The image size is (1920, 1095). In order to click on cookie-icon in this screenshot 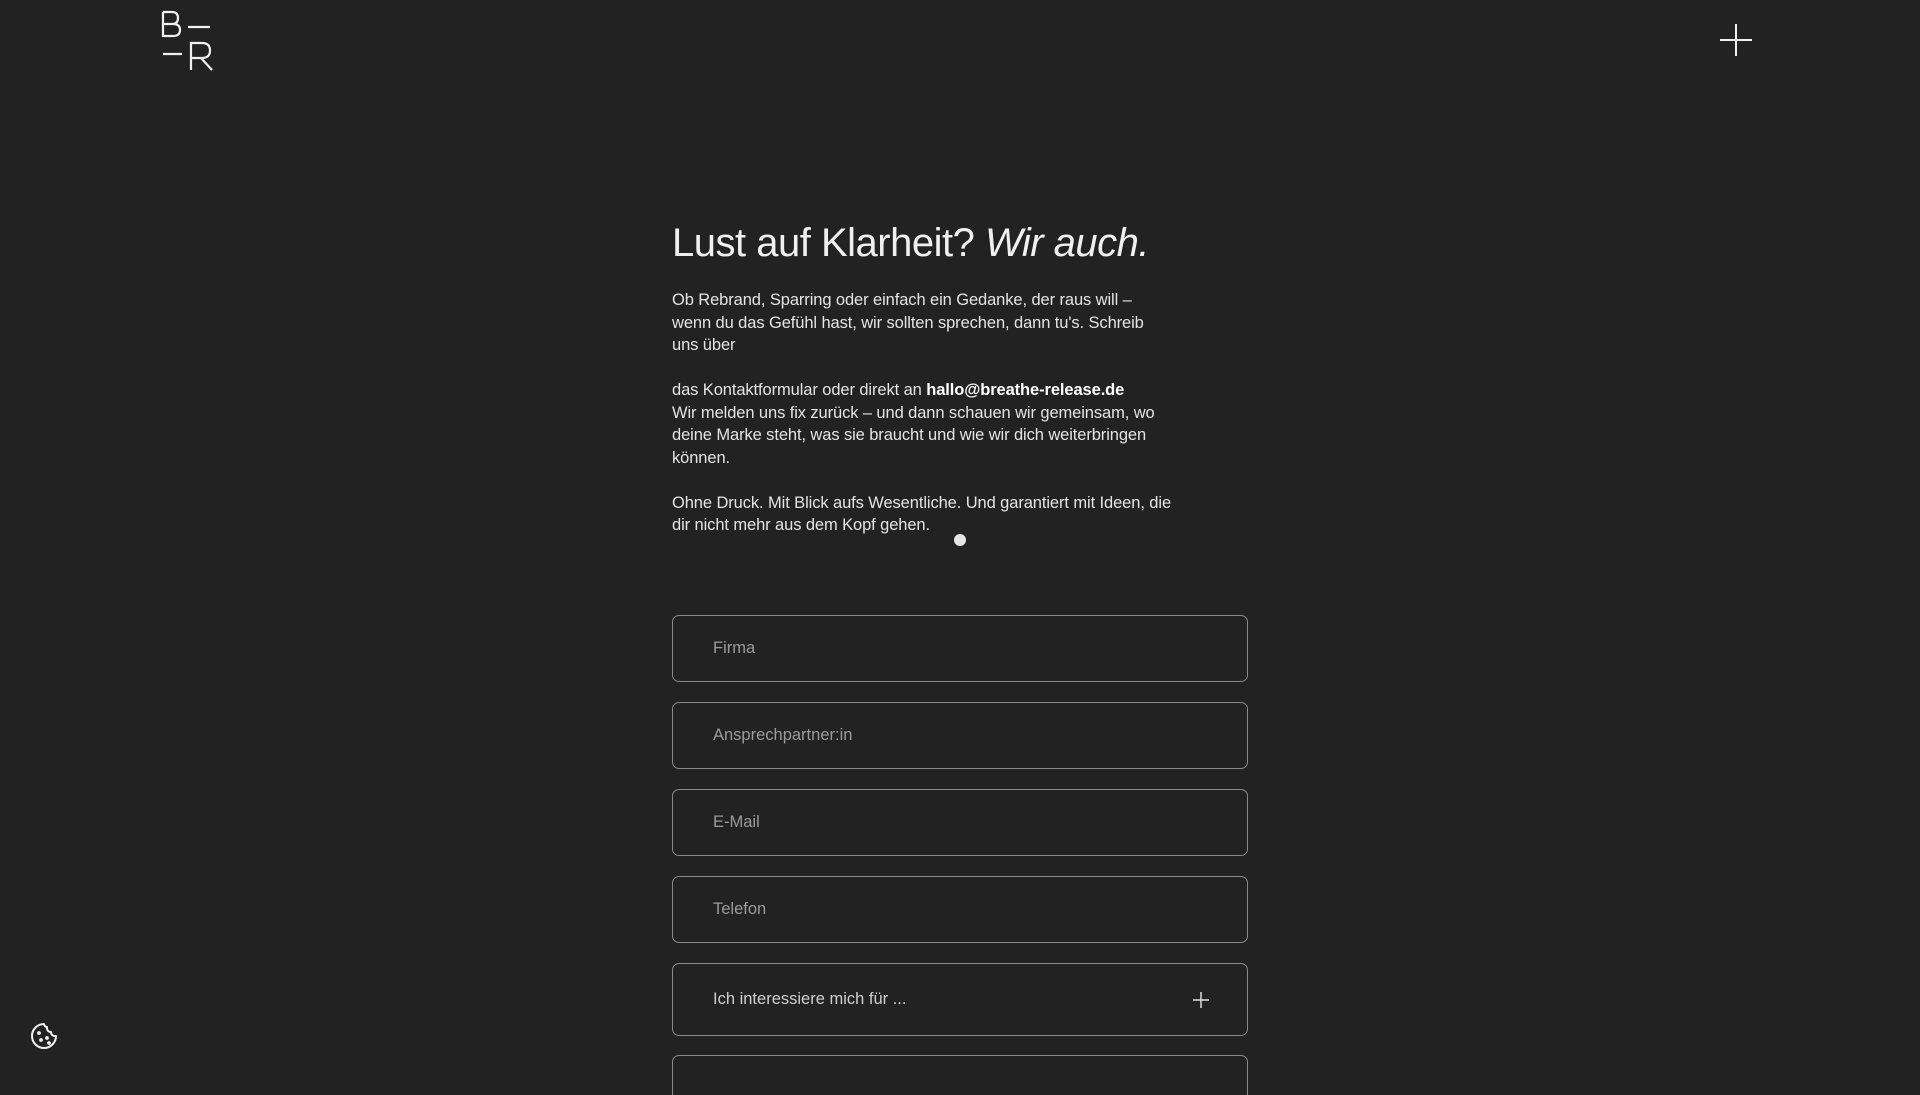, I will do `click(44, 1036)`.